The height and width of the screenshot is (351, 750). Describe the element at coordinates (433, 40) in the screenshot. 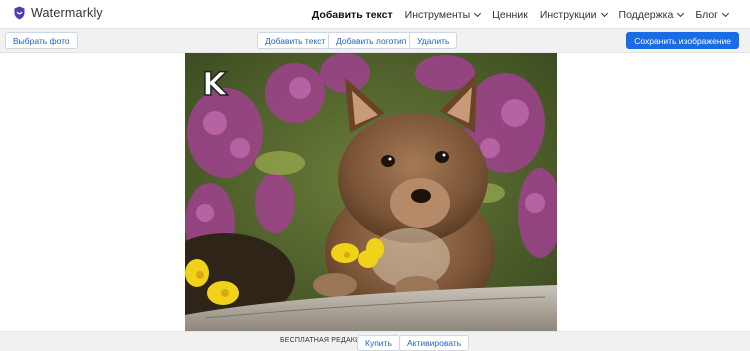

I see `delete-button: Удалить` at that location.